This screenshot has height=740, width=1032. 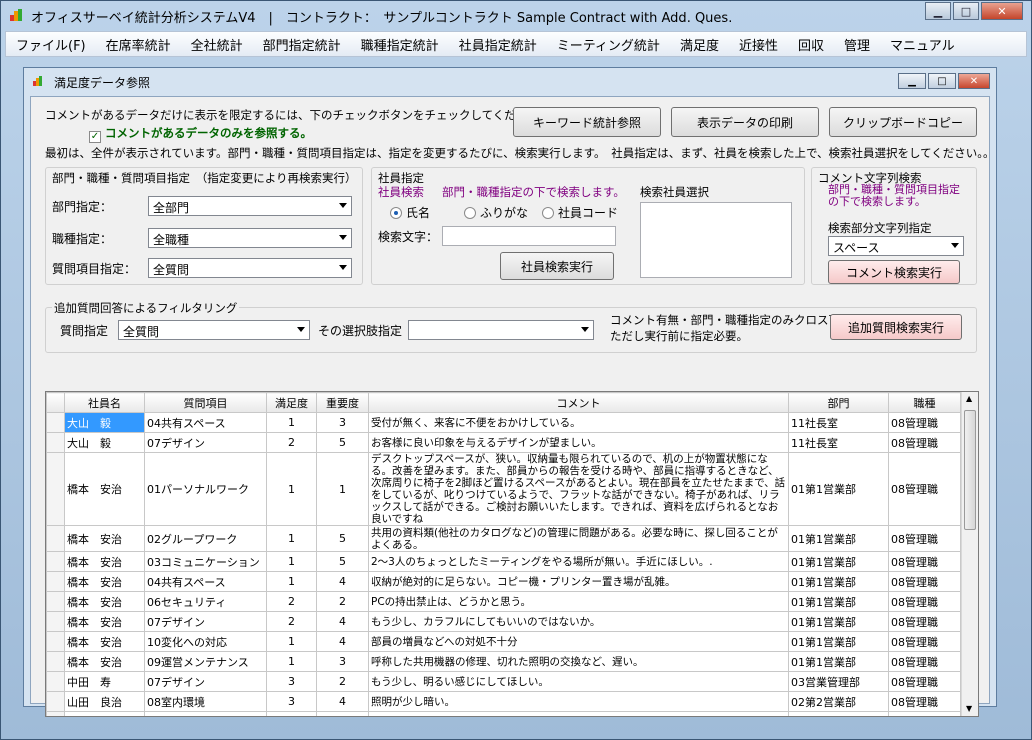 What do you see at coordinates (138, 44) in the screenshot?
I see `menu-attendance-stats: 在席率統計` at bounding box center [138, 44].